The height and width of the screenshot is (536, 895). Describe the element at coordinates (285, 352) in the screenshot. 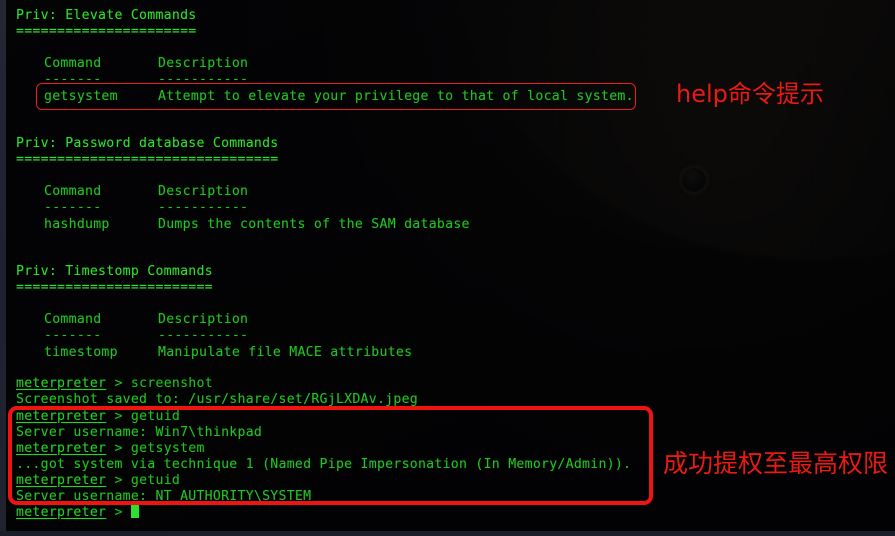

I see `command-description-timestomp: Manipulate file MACE attributes` at that location.